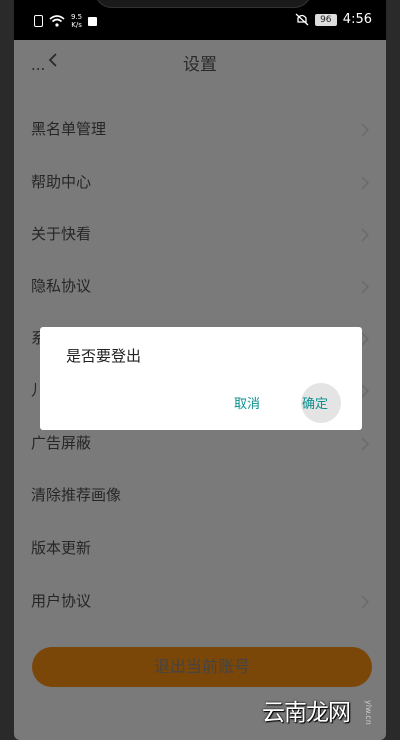 The image size is (400, 740). I want to click on dialog-message: 是否要登出, so click(104, 356).